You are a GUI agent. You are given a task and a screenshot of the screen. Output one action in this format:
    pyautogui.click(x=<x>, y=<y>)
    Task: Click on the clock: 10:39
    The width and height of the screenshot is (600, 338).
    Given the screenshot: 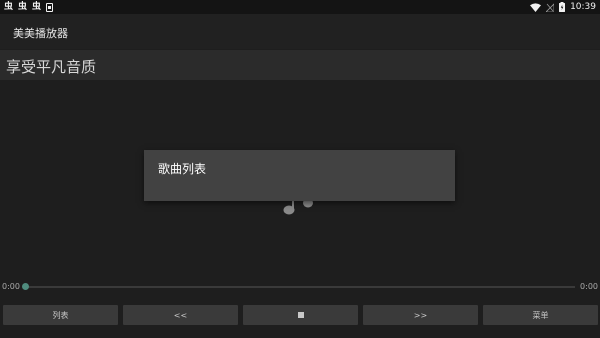 What is the action you would take?
    pyautogui.click(x=583, y=7)
    